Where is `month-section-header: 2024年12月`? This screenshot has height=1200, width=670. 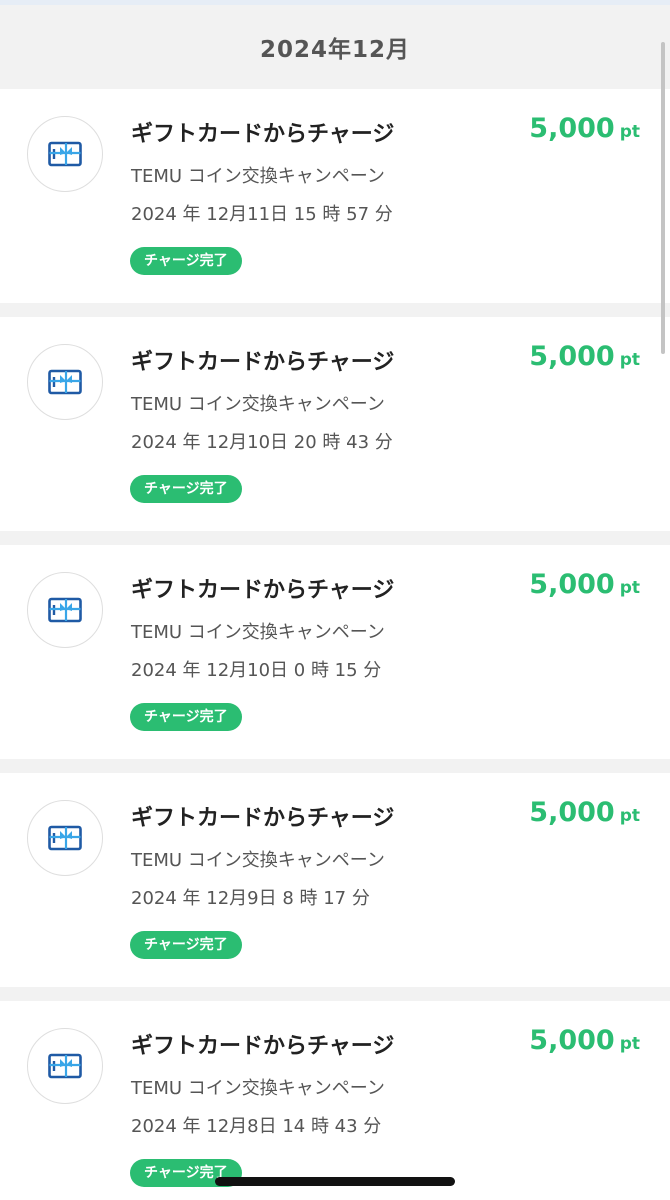 month-section-header: 2024年12月 is located at coordinates (335, 46).